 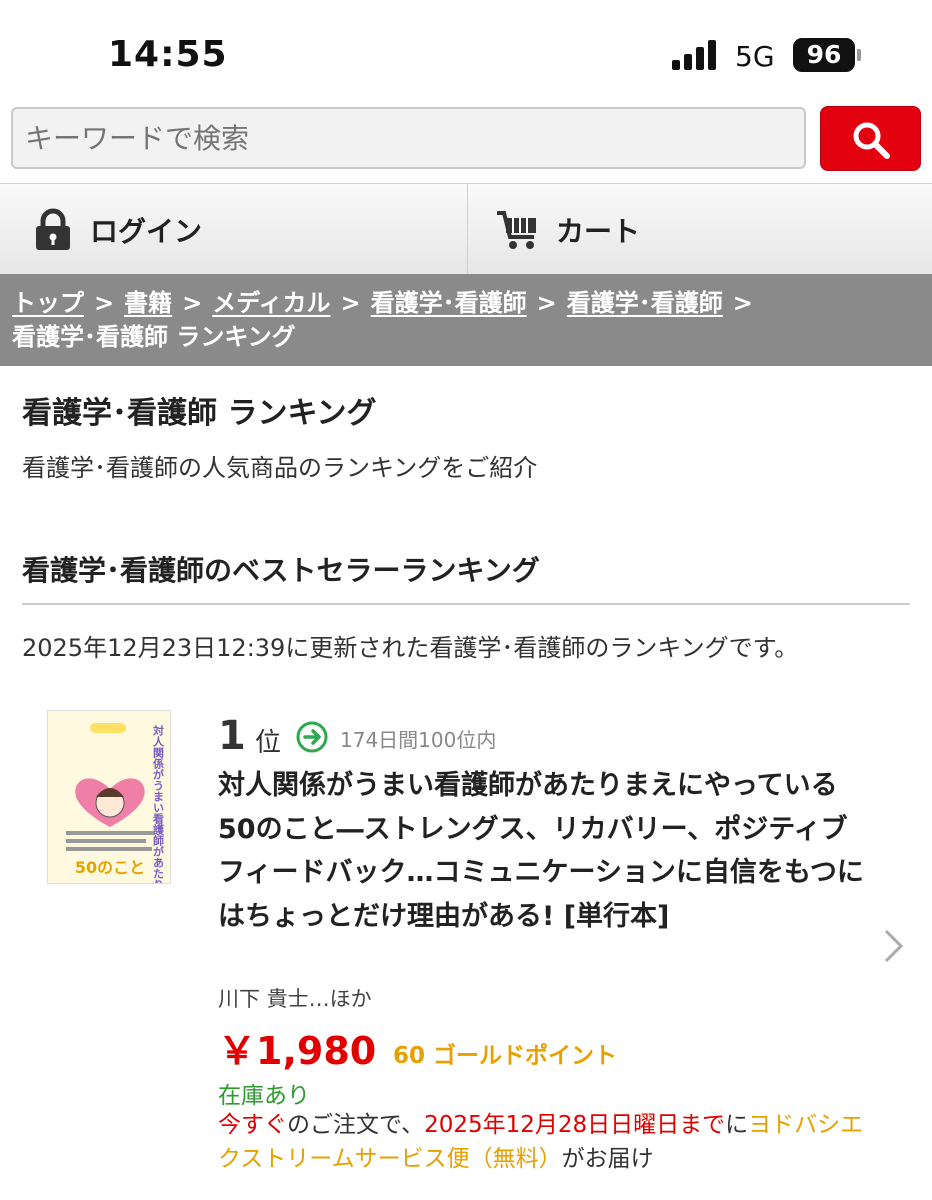 I want to click on breadcrumb-current: 看護学･看護師 ランキング, so click(x=154, y=337).